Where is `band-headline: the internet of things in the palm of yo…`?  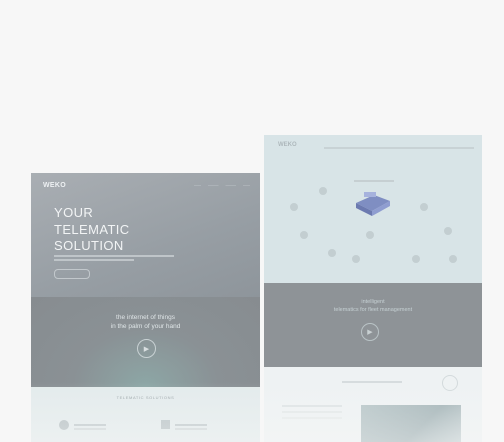 band-headline: the internet of things in the palm of yo… is located at coordinates (145, 322).